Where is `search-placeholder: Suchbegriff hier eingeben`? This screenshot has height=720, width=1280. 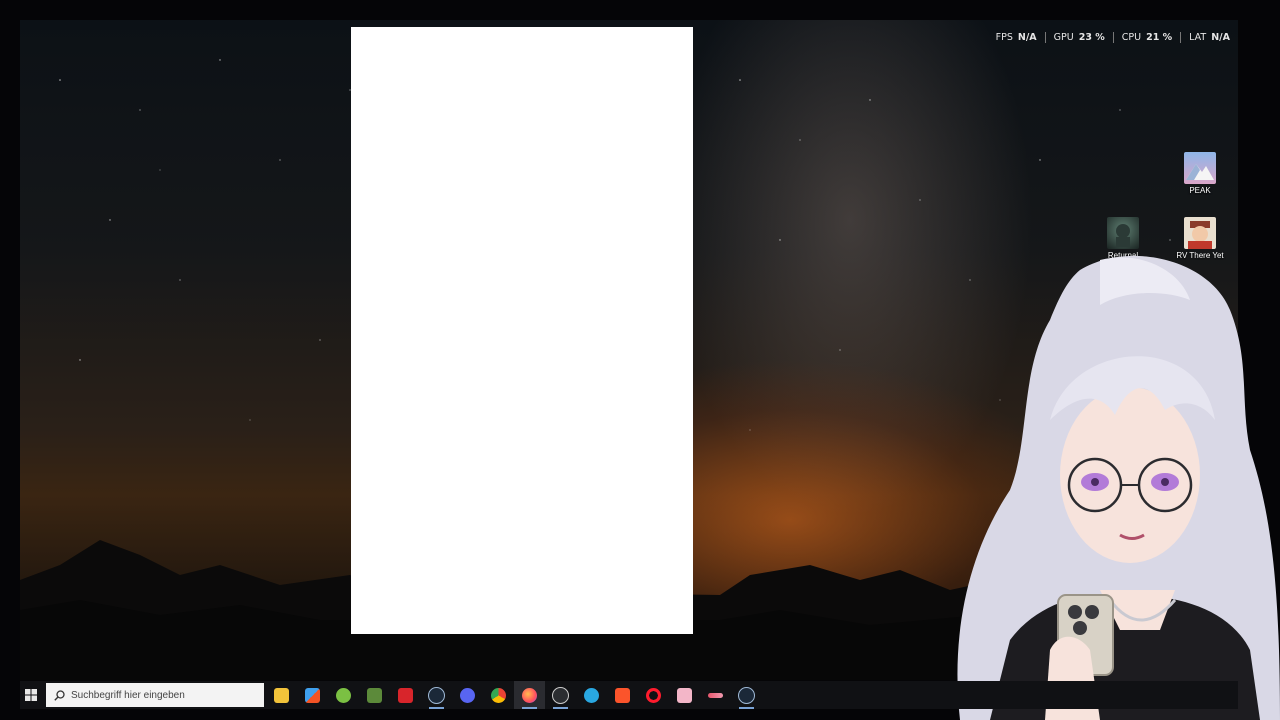
search-placeholder: Suchbegriff hier eingeben is located at coordinates (128, 695).